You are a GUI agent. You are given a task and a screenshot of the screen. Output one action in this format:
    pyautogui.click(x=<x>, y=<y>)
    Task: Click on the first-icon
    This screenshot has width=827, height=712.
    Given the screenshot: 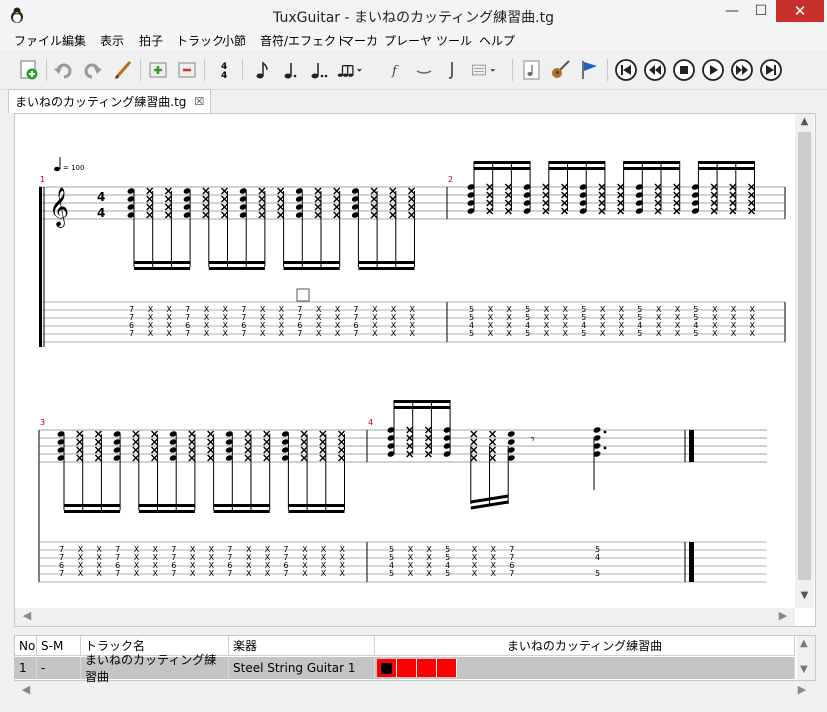 What is the action you would take?
    pyautogui.click(x=626, y=70)
    